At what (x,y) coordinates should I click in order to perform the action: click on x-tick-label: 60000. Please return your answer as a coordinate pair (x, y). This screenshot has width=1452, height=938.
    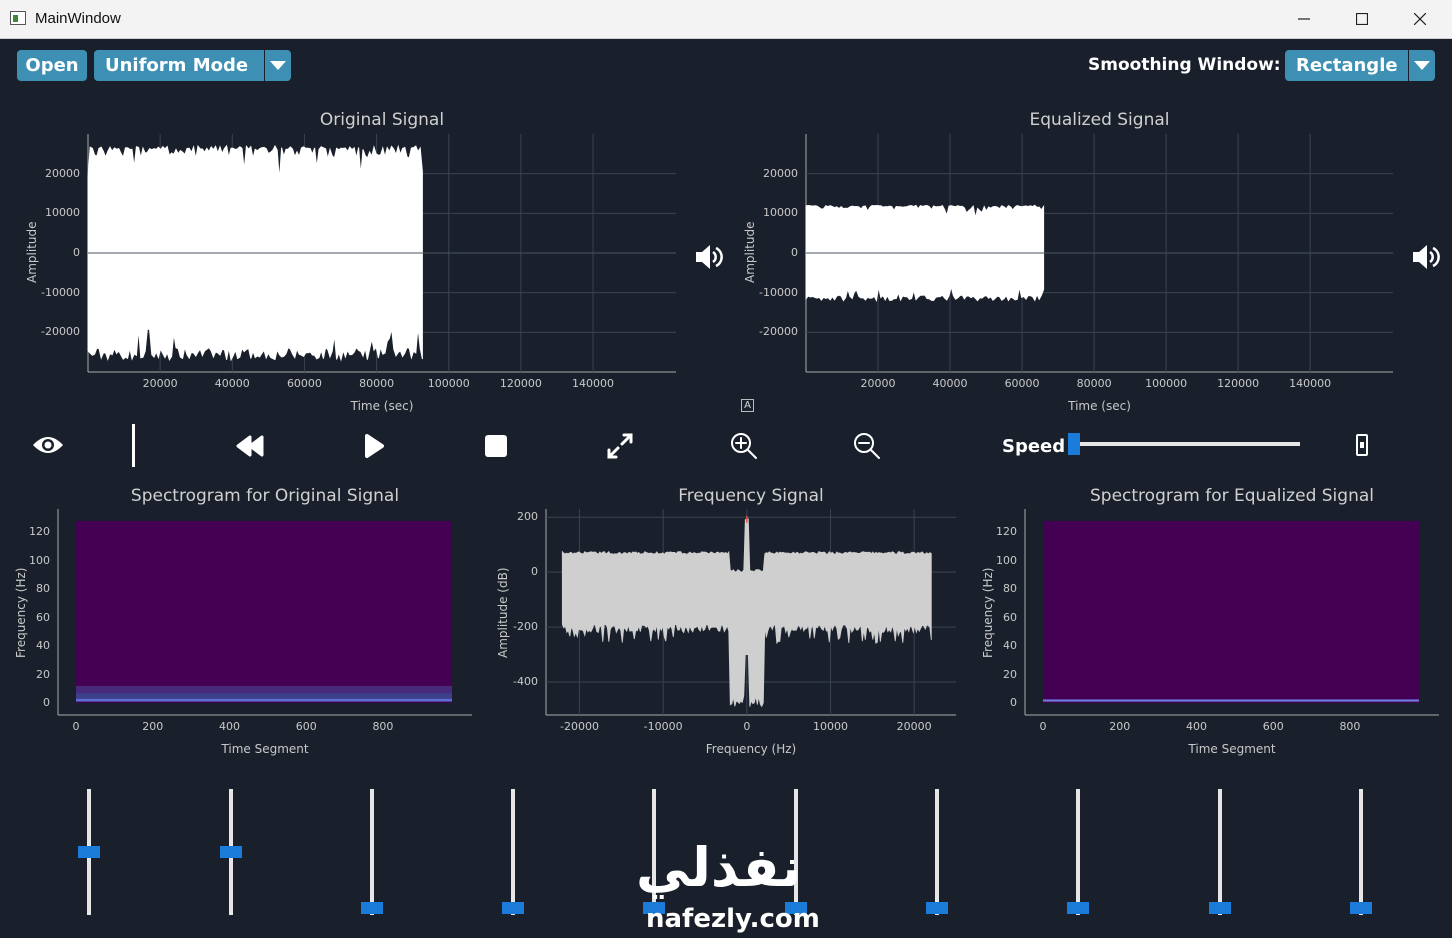
    Looking at the image, I should click on (304, 383).